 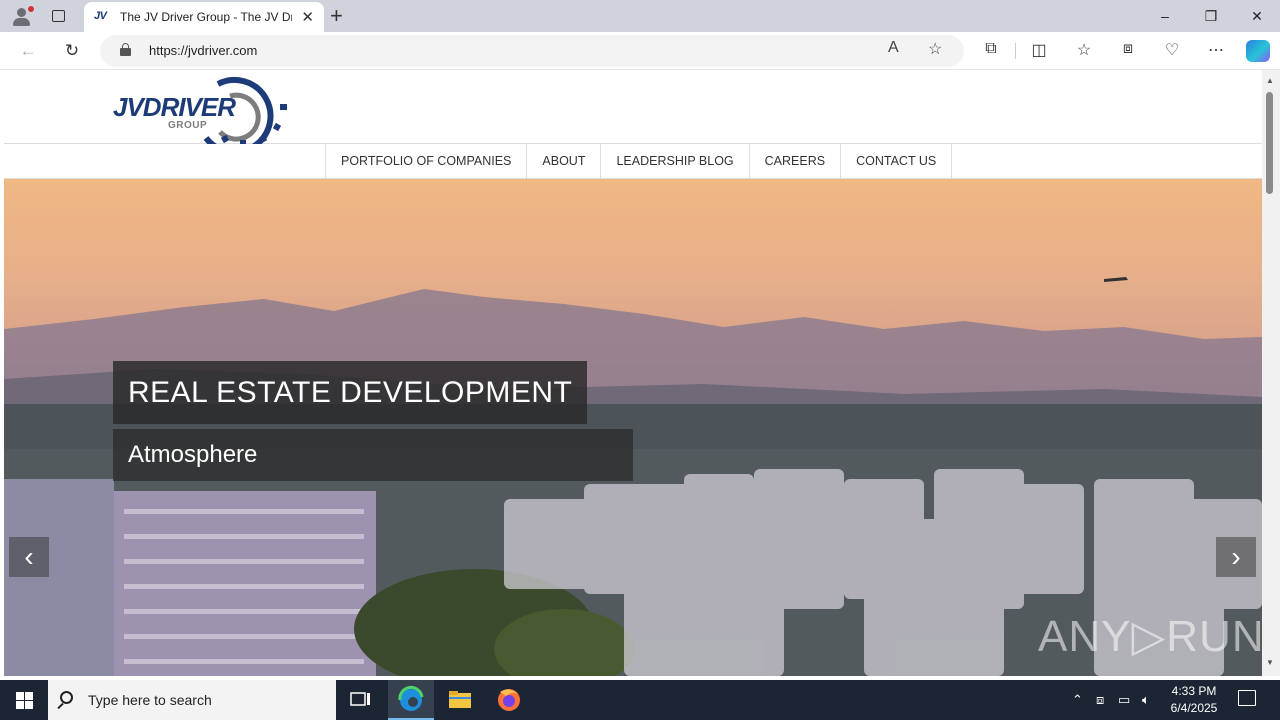 What do you see at coordinates (1271, 373) in the screenshot?
I see `page-scrollbar: ▲ ▼` at bounding box center [1271, 373].